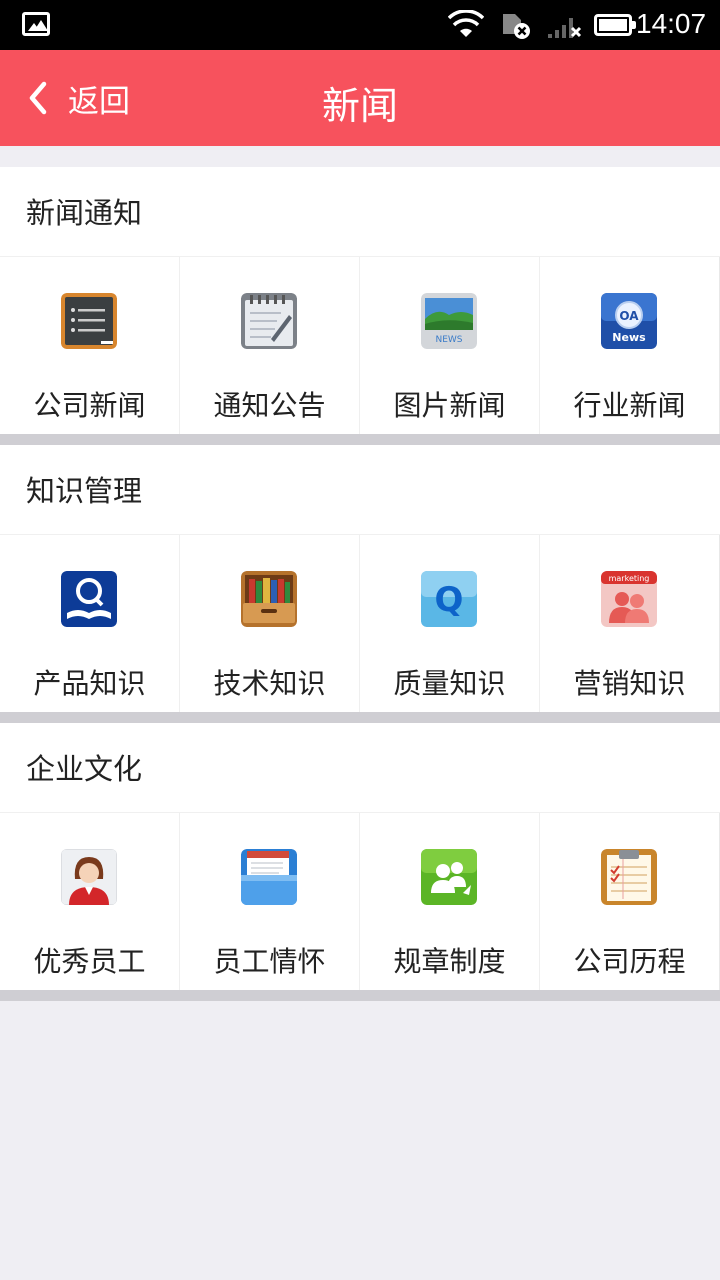  What do you see at coordinates (516, 26) in the screenshot?
I see `sim-error-icon` at bounding box center [516, 26].